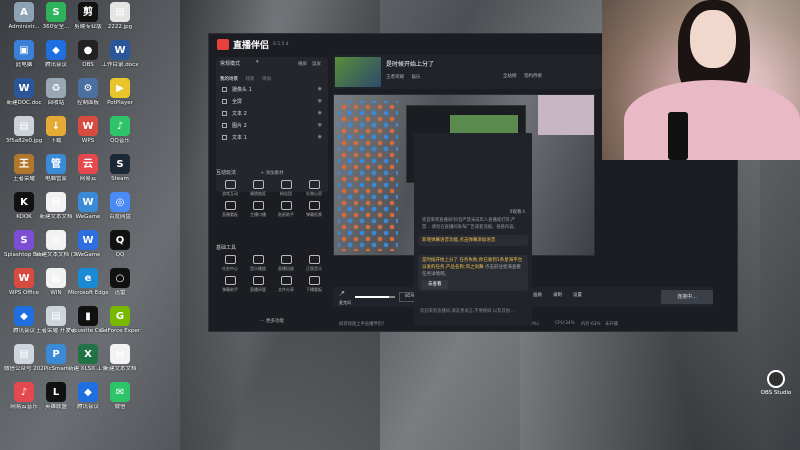  I want to click on app-logo-icon, so click(223, 44).